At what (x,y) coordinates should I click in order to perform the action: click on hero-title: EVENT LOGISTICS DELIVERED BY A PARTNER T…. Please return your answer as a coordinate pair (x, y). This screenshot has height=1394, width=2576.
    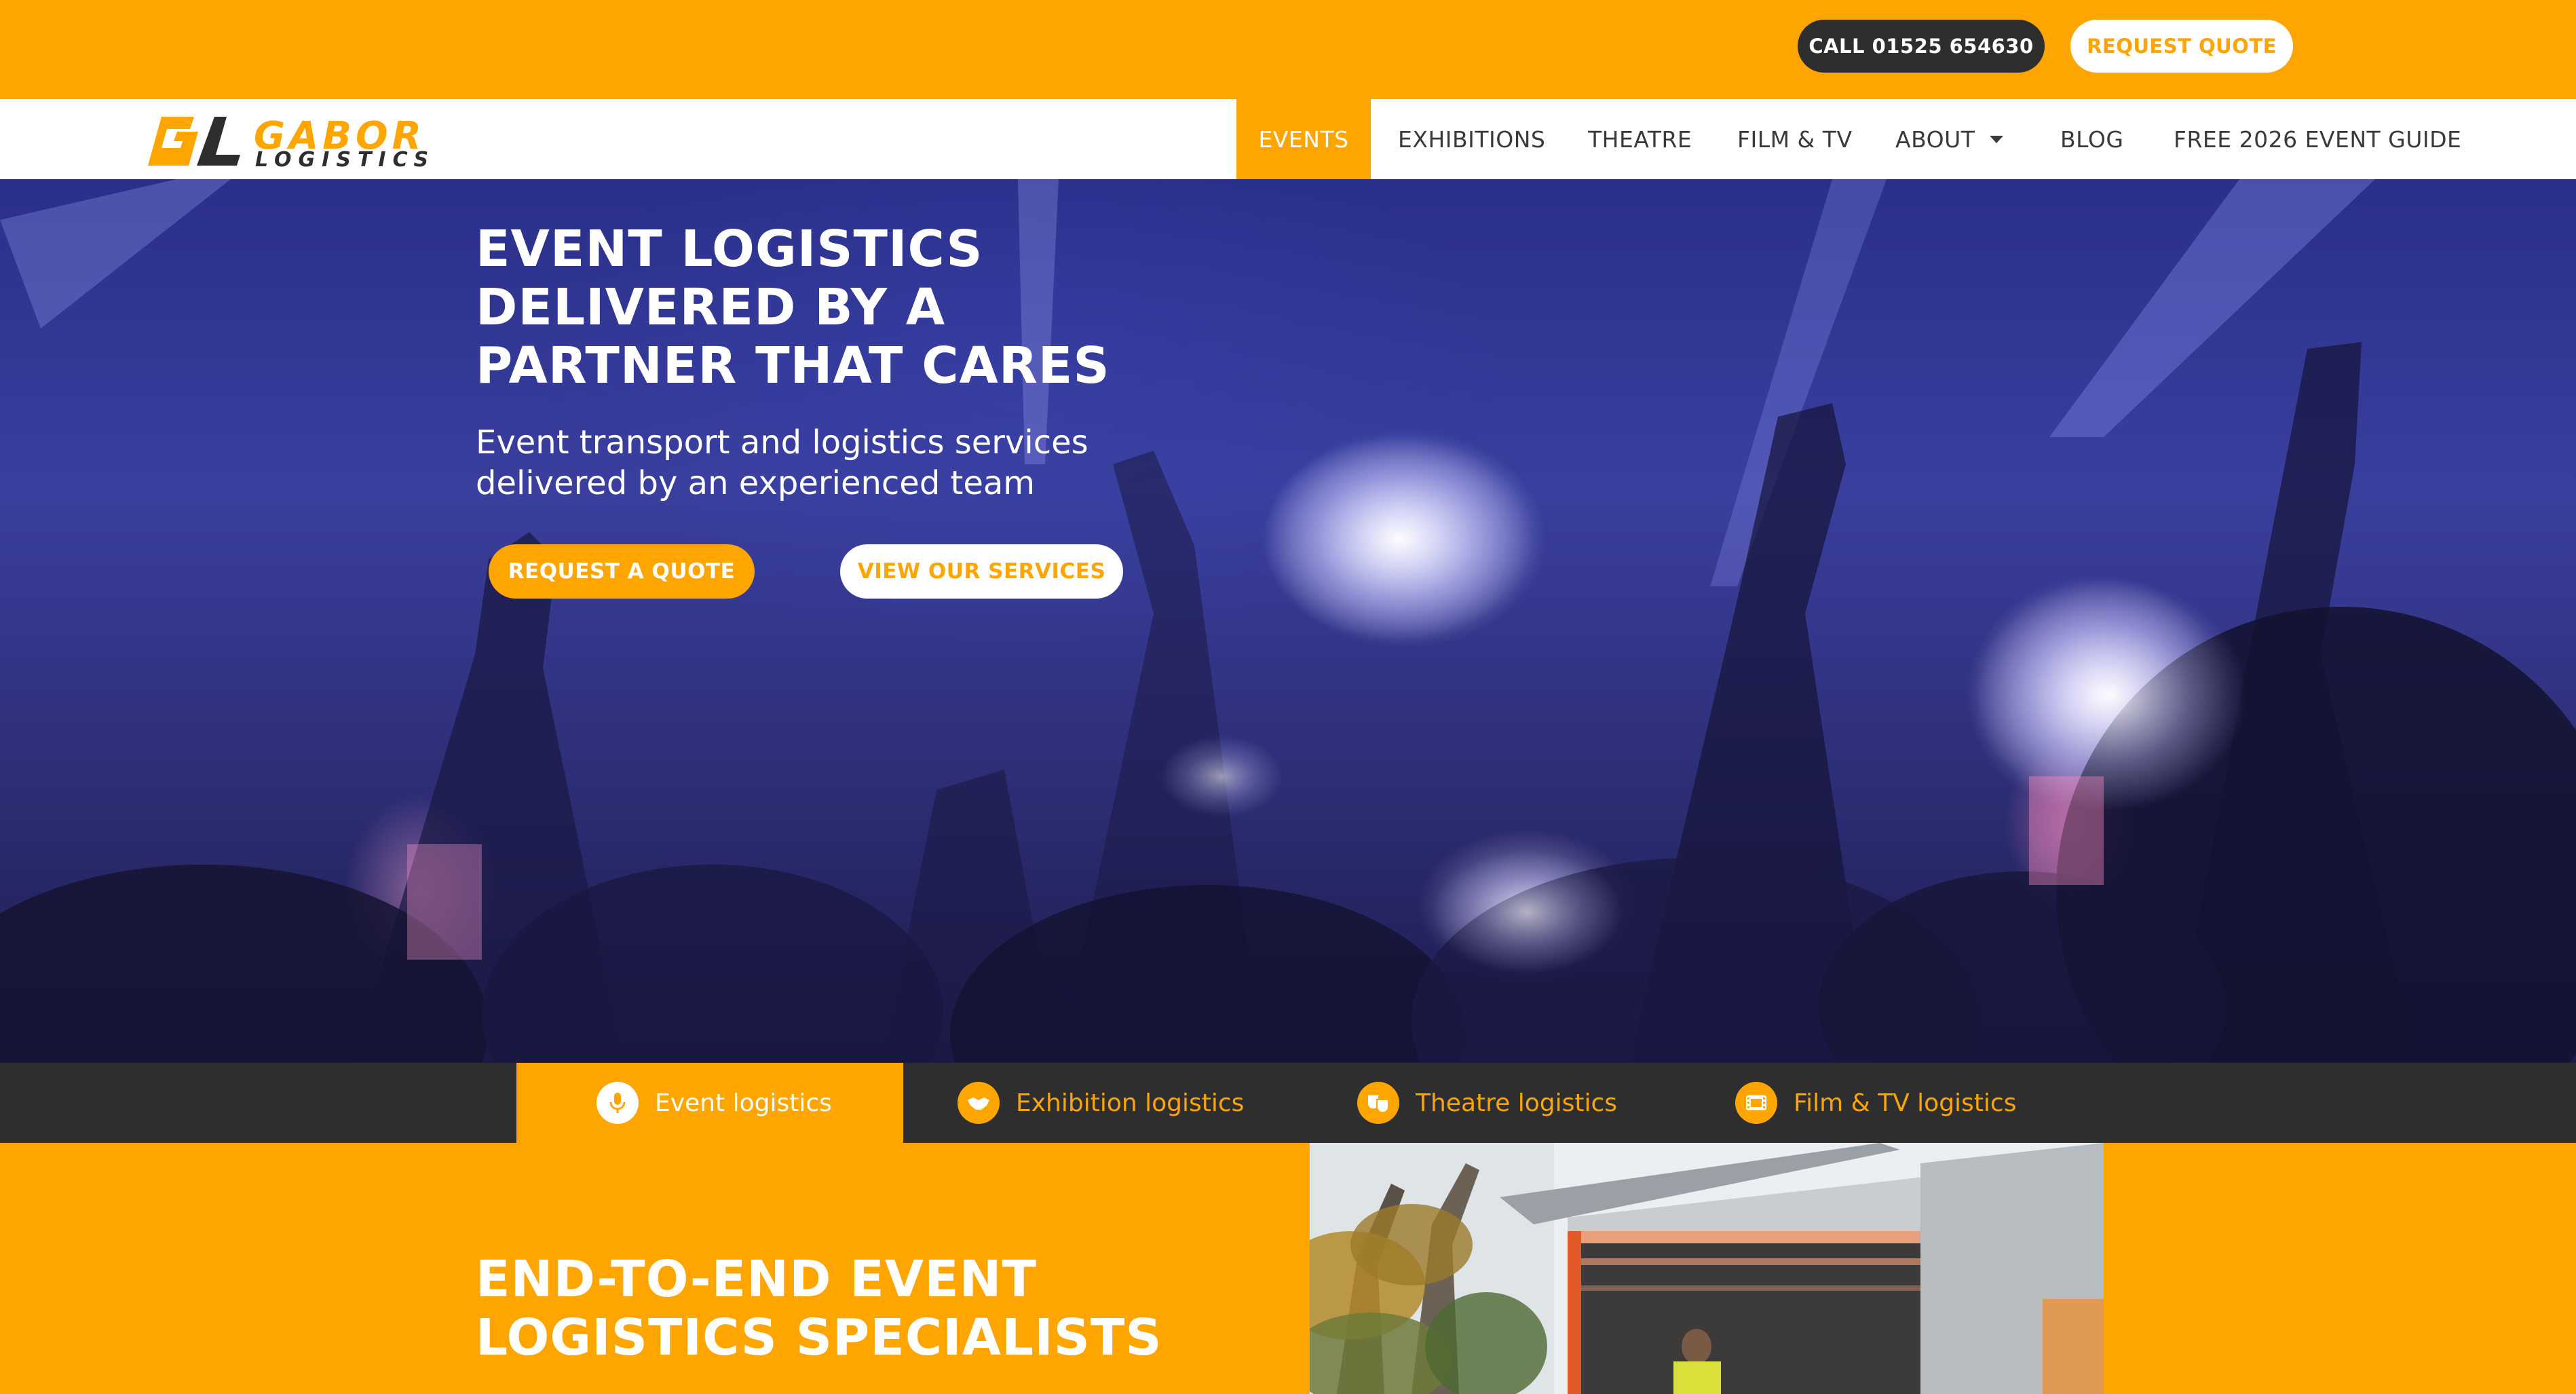
    Looking at the image, I should click on (793, 307).